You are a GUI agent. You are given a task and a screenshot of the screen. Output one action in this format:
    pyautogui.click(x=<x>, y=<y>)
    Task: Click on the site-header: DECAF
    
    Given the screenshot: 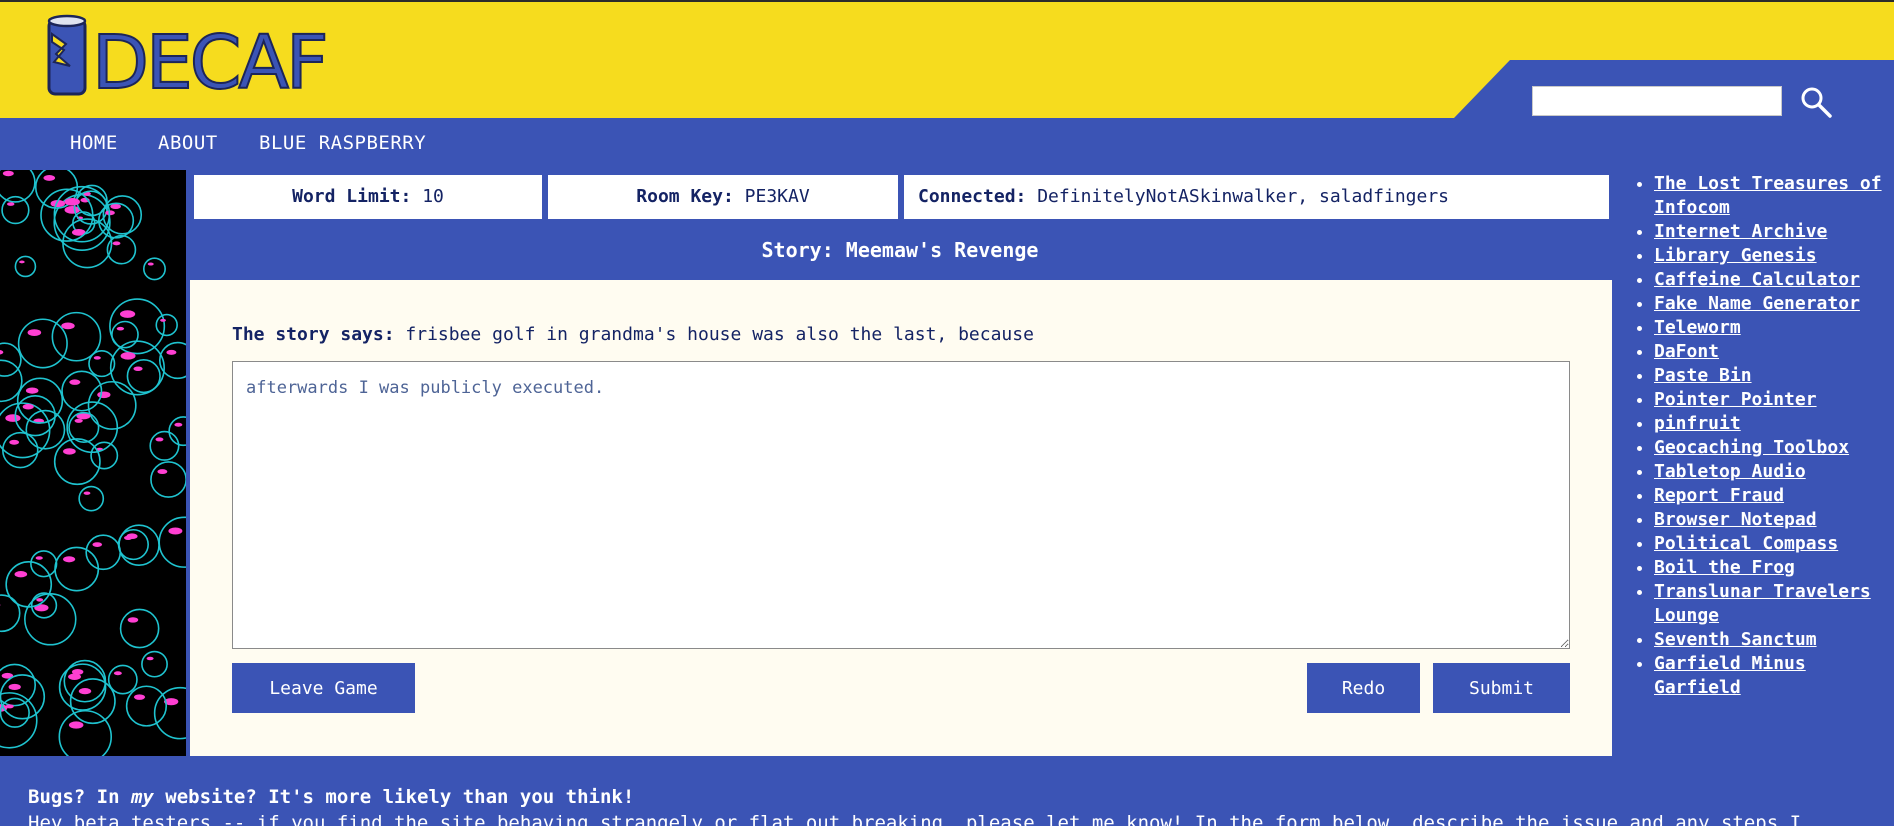 What is the action you would take?
    pyautogui.click(x=947, y=59)
    